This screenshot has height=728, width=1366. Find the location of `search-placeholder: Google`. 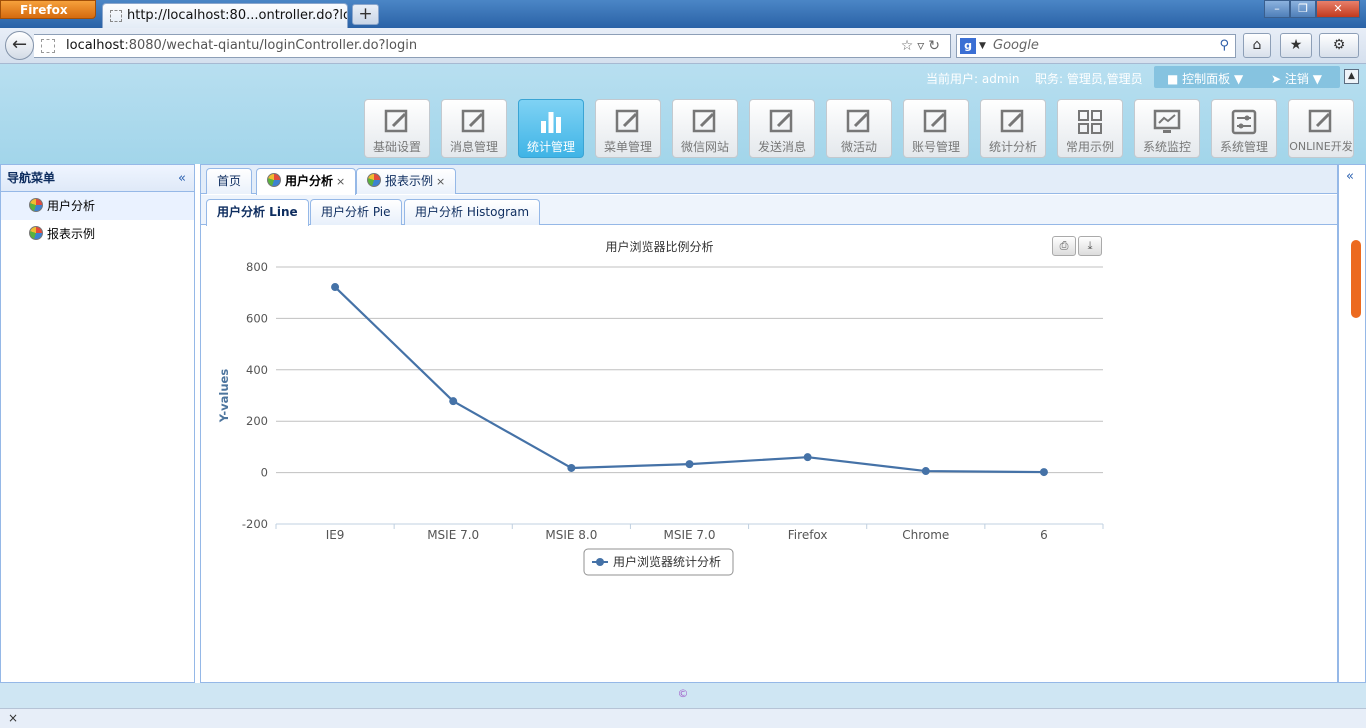

search-placeholder: Google is located at coordinates (1016, 45).